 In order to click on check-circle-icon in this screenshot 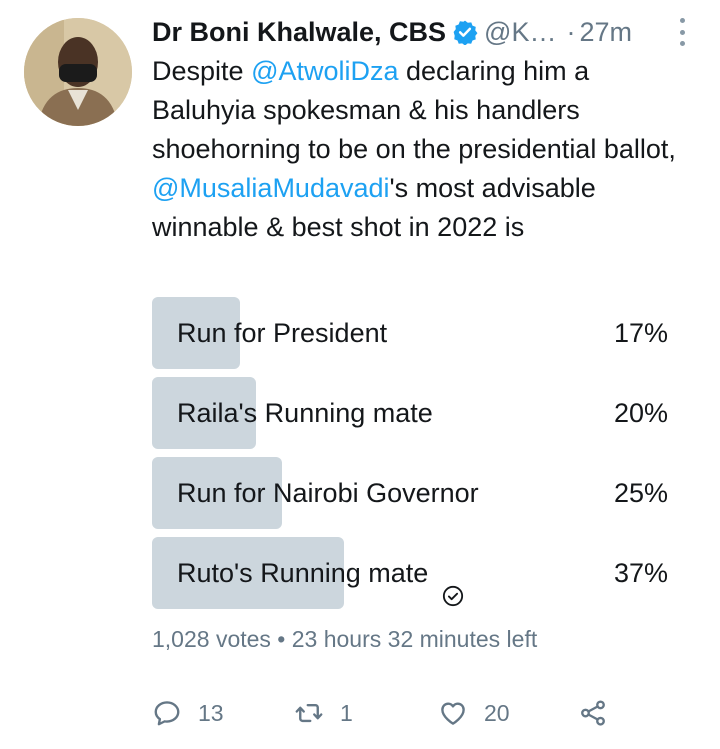, I will do `click(453, 584)`.